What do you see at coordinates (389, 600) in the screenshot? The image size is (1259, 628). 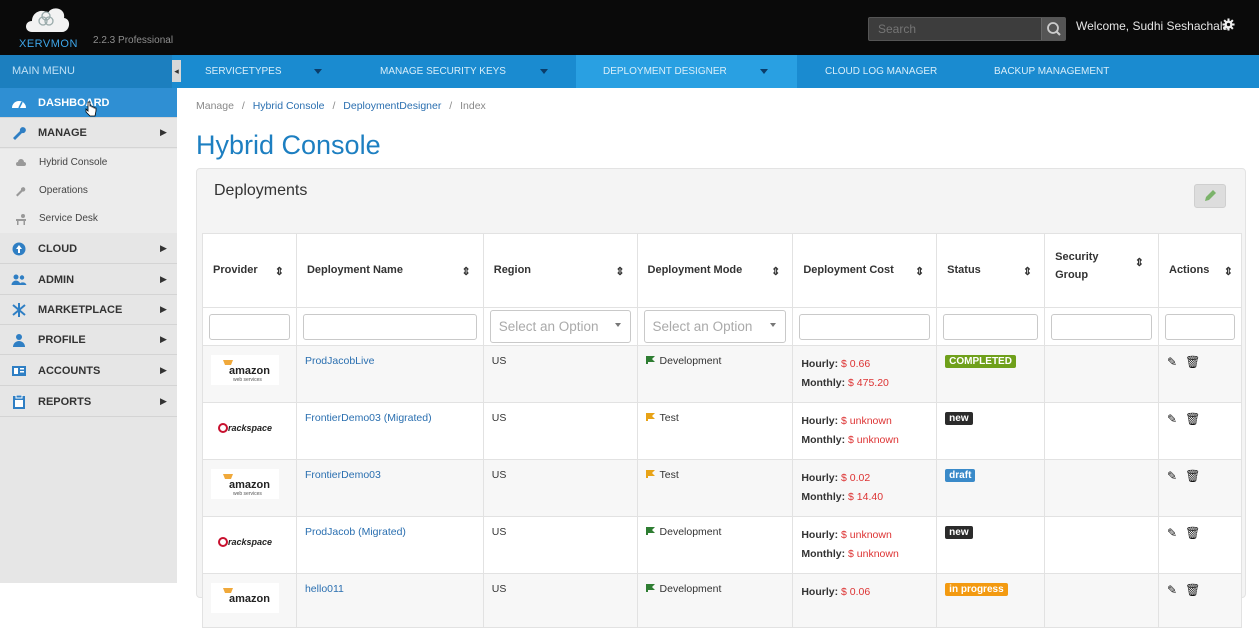 I see `name-cell: hello011` at bounding box center [389, 600].